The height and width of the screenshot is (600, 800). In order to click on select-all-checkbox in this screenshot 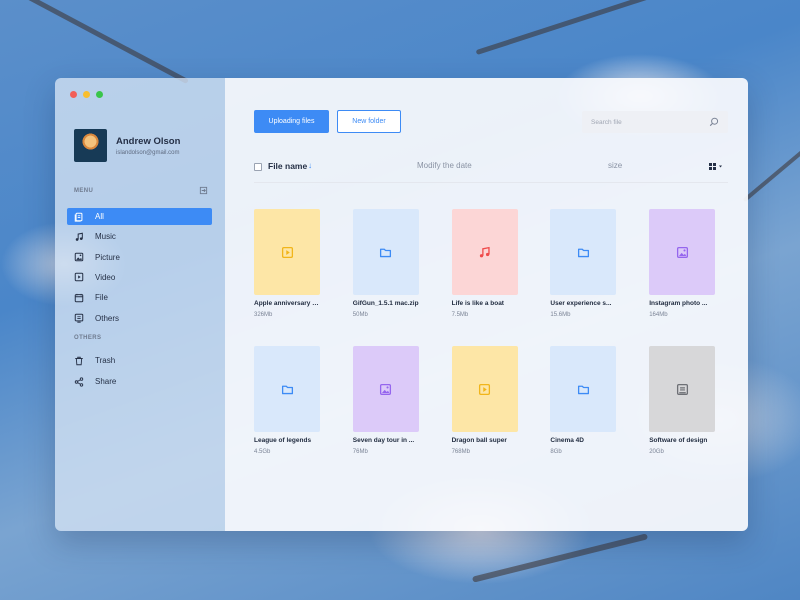, I will do `click(258, 167)`.